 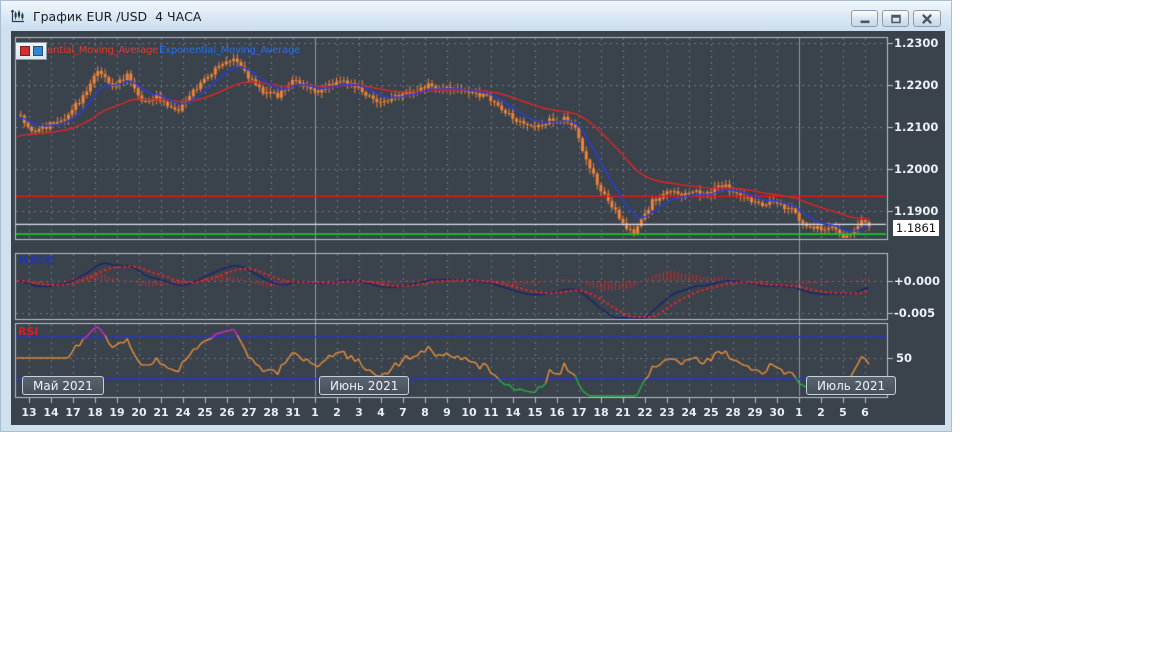 I want to click on close-icon, so click(x=927, y=18).